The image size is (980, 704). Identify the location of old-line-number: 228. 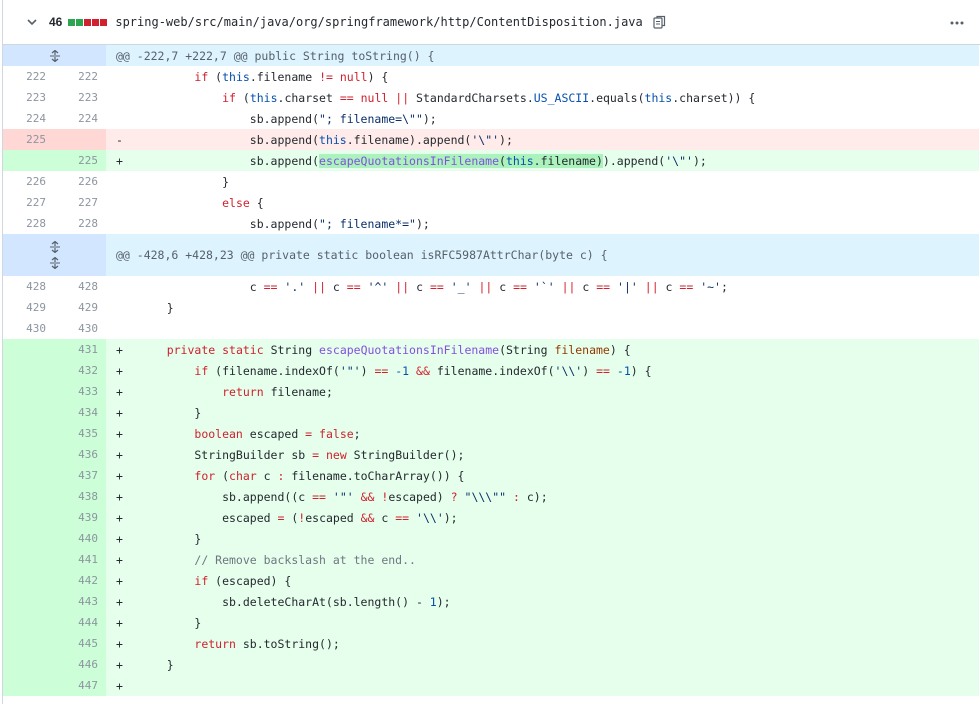
(28, 223).